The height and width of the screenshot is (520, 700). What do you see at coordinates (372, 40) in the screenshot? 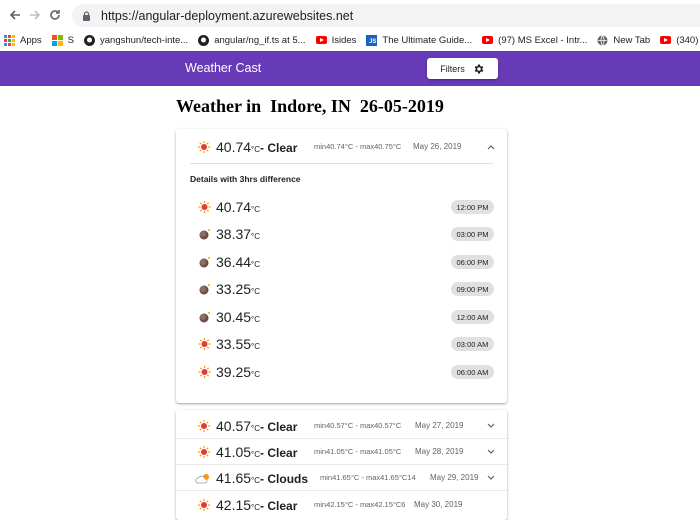
I see `js-icon: JS` at bounding box center [372, 40].